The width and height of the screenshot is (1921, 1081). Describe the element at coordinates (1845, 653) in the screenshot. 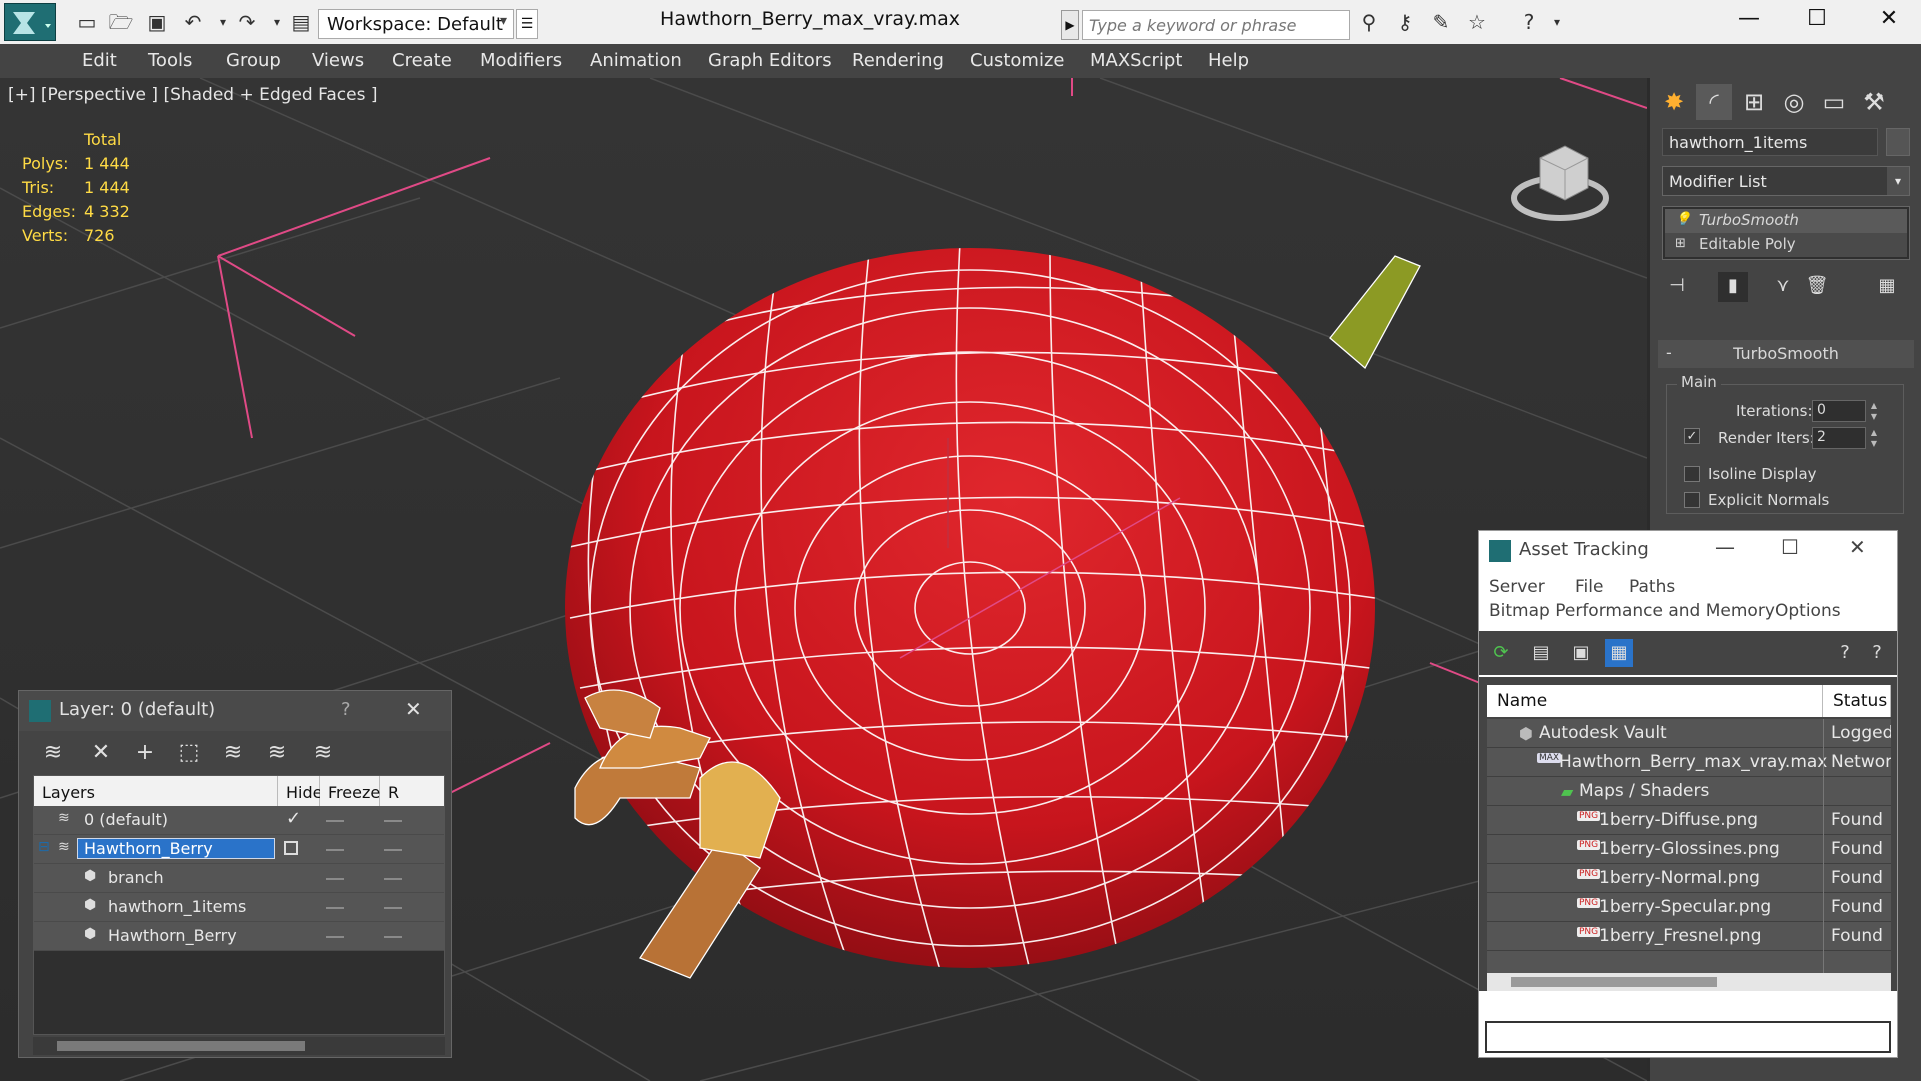

I see `help-icon: ?` at that location.